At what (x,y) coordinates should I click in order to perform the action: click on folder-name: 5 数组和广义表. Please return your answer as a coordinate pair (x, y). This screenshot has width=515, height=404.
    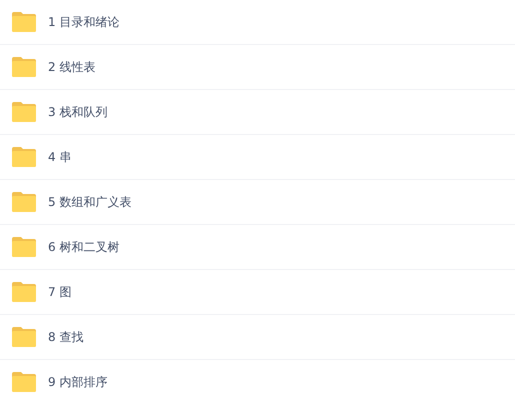
    Looking at the image, I should click on (90, 202).